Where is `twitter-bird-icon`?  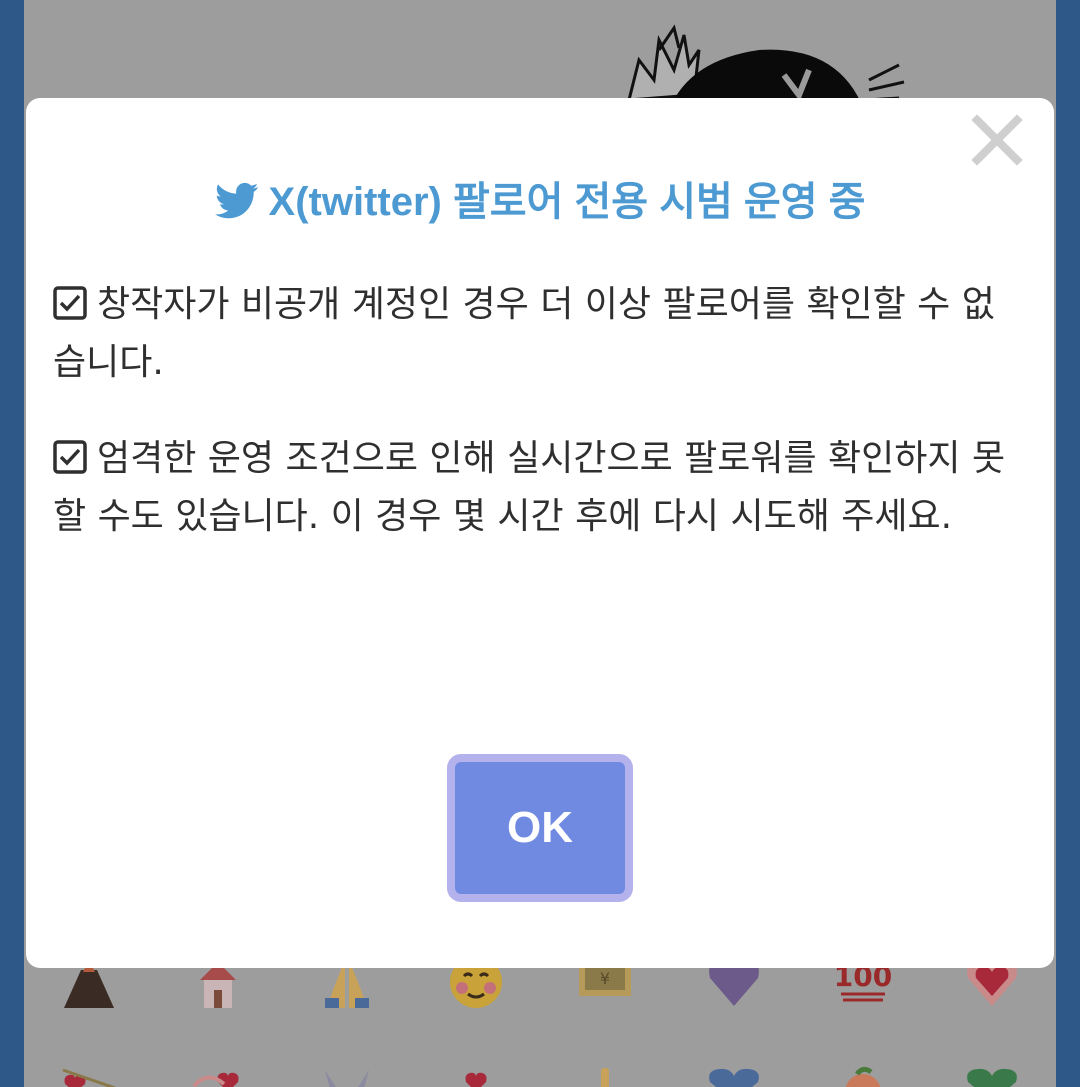
twitter-bird-icon is located at coordinates (236, 206).